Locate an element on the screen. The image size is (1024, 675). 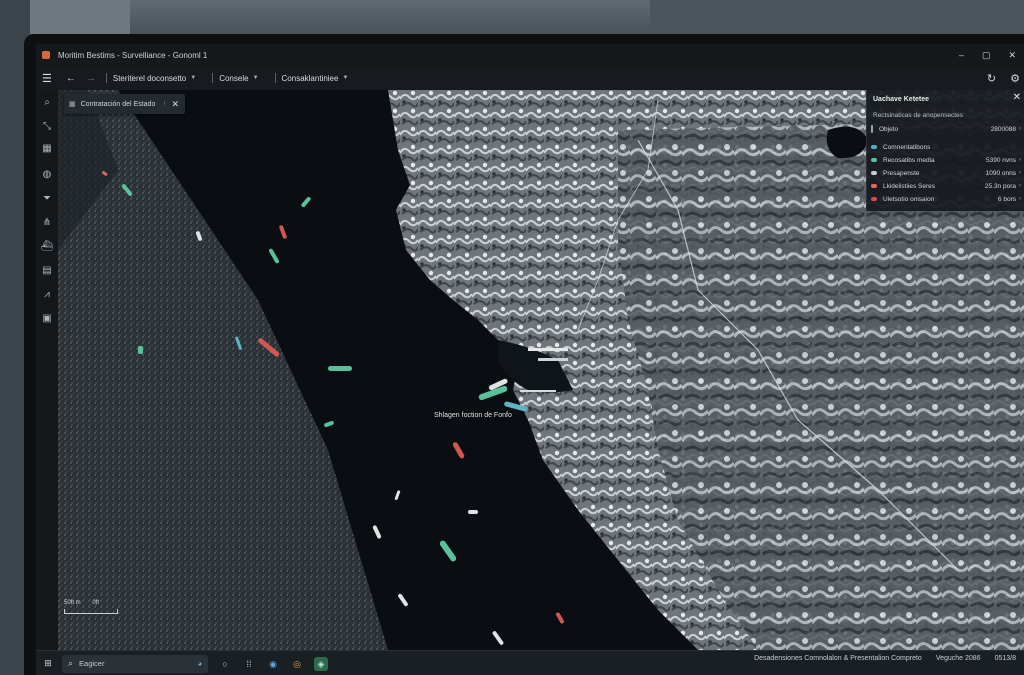
info-row: Comnentatibons is located at coordinates (946, 147).